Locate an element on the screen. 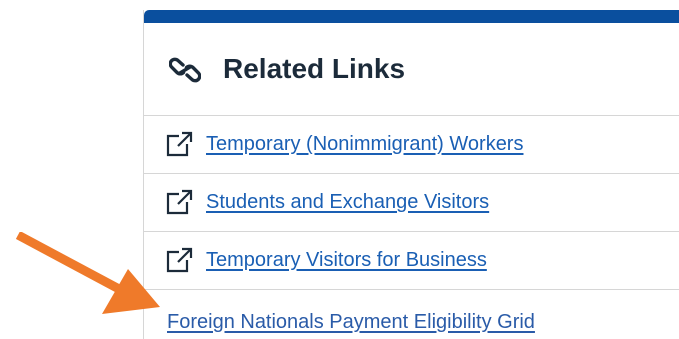  panel-title: Related Links is located at coordinates (314, 68).